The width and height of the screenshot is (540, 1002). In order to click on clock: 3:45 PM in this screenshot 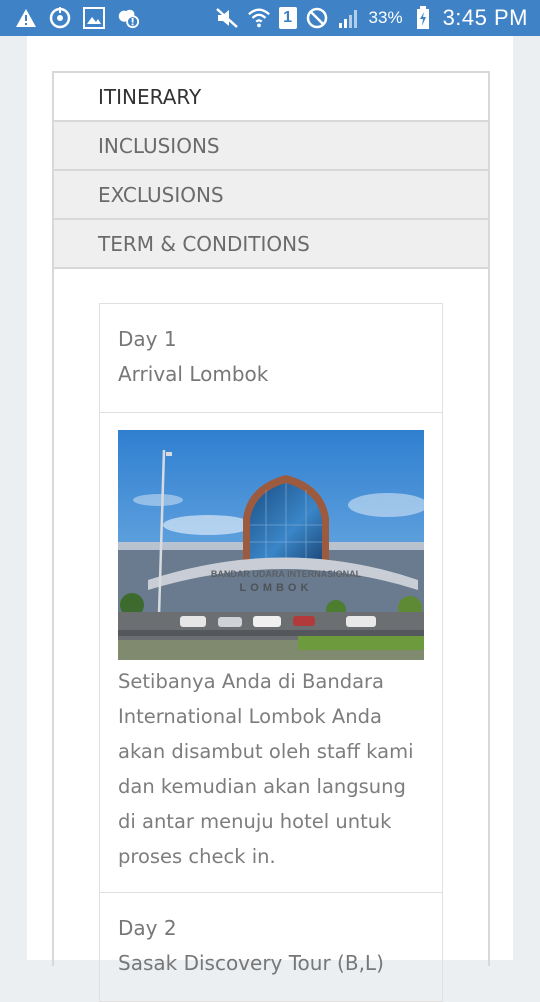, I will do `click(485, 17)`.